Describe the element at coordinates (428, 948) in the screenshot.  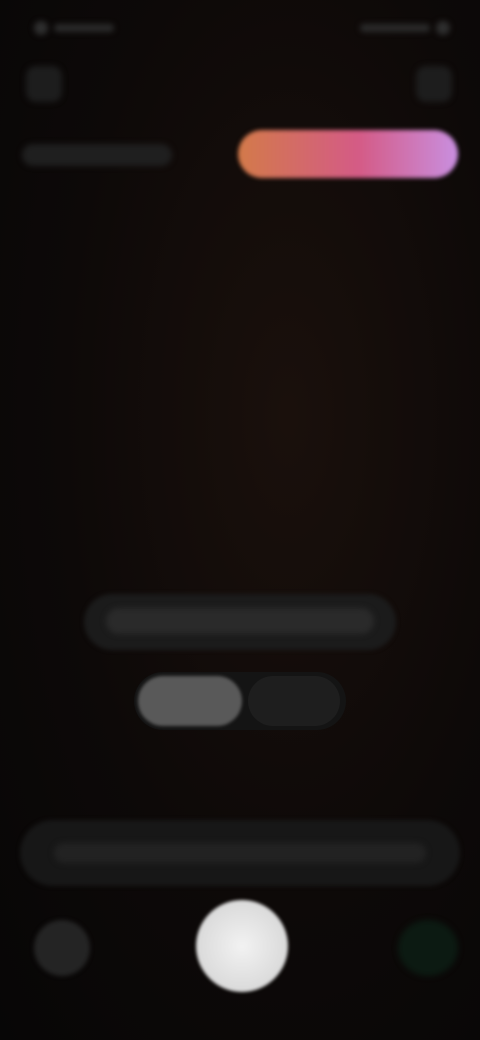
I see `flip-camera-icon` at that location.